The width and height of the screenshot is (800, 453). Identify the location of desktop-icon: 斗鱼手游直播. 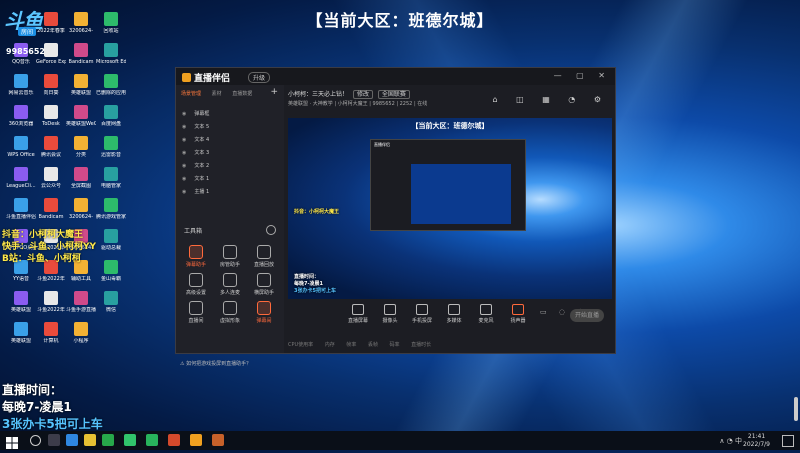
(81, 302).